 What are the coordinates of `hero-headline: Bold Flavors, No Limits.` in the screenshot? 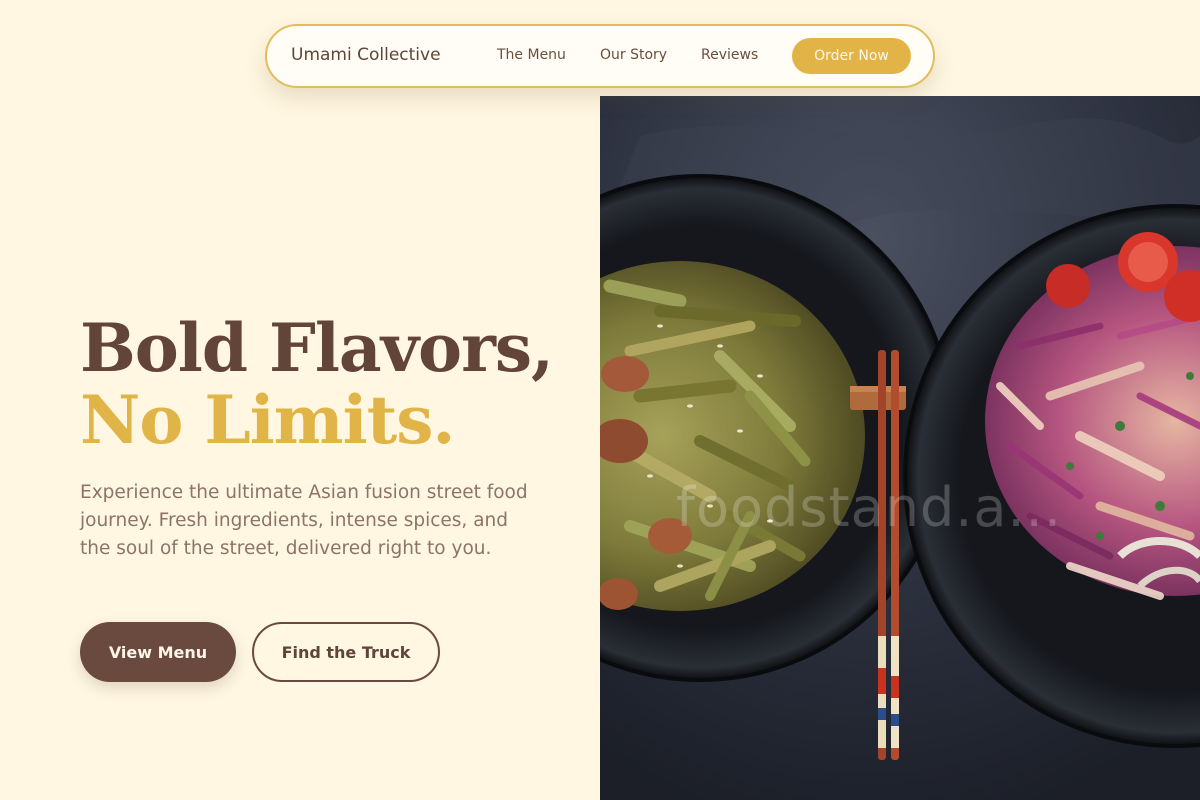 It's located at (317, 384).